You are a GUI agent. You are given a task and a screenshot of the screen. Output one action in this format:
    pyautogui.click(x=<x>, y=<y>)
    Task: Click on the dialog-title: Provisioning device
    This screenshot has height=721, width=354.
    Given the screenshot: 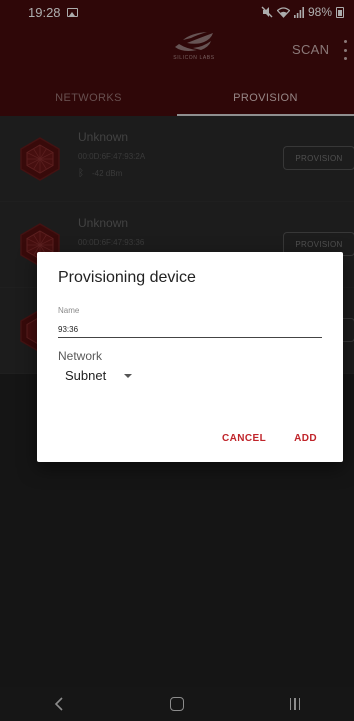 What is the action you would take?
    pyautogui.click(x=127, y=277)
    